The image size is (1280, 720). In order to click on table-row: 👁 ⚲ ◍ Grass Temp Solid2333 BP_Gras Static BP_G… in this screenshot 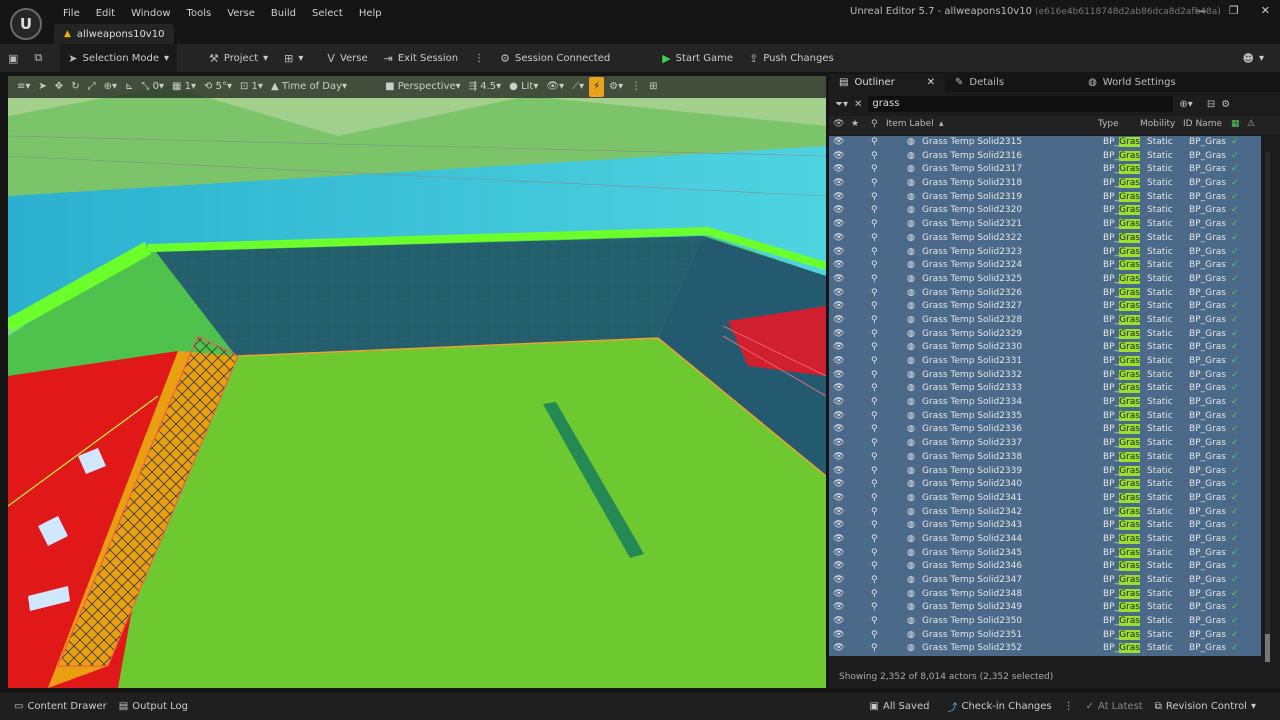, I will do `click(1045, 389)`.